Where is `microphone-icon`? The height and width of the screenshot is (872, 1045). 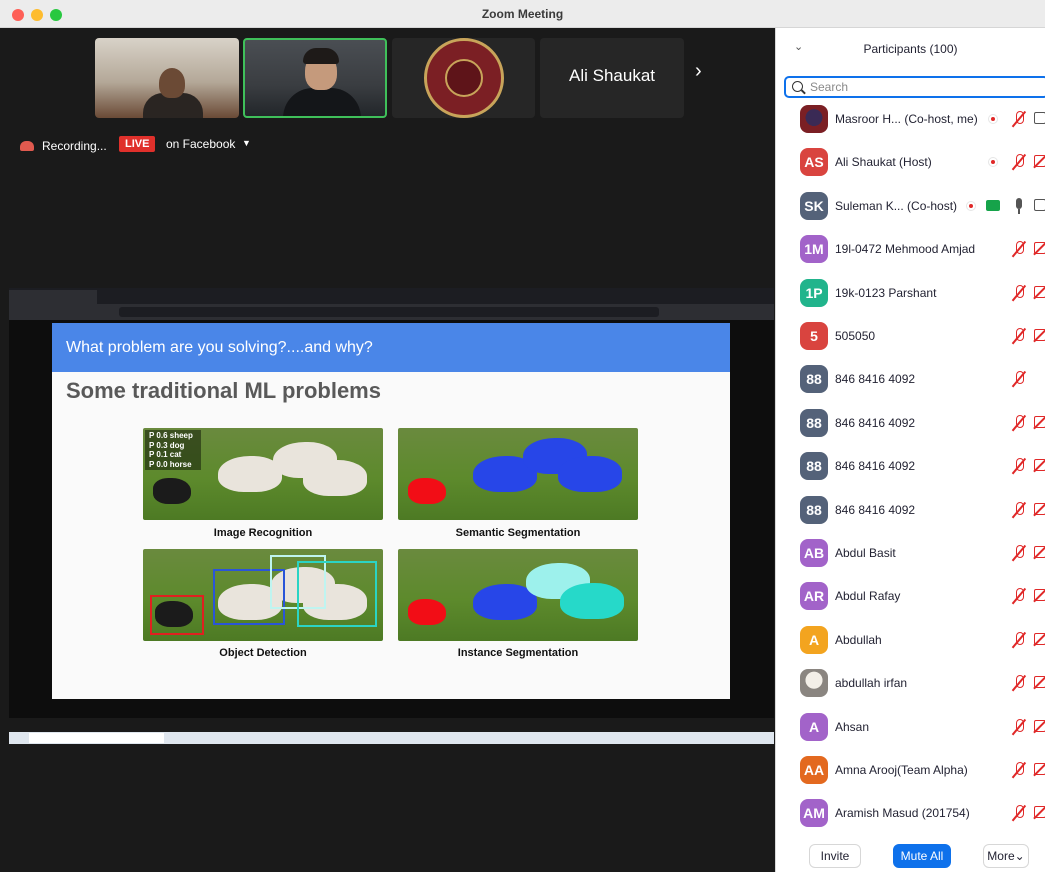
microphone-icon is located at coordinates (1019, 206).